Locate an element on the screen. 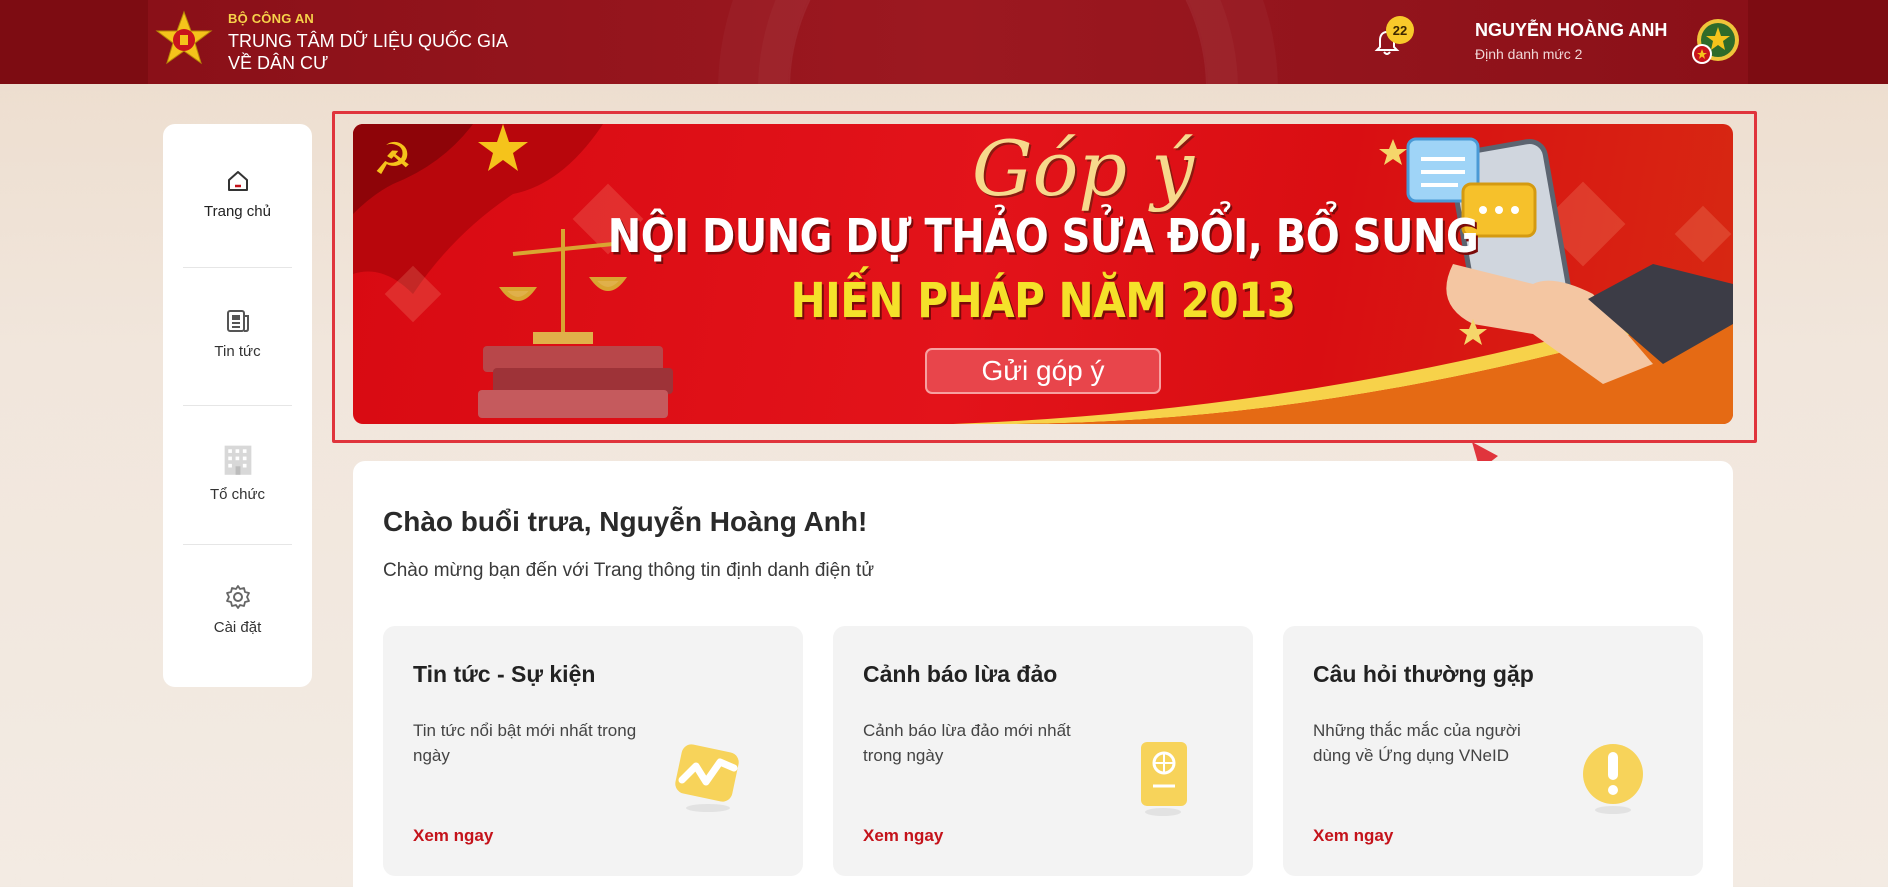  sidebar-item-organization: Tổ chức is located at coordinates (237, 471).